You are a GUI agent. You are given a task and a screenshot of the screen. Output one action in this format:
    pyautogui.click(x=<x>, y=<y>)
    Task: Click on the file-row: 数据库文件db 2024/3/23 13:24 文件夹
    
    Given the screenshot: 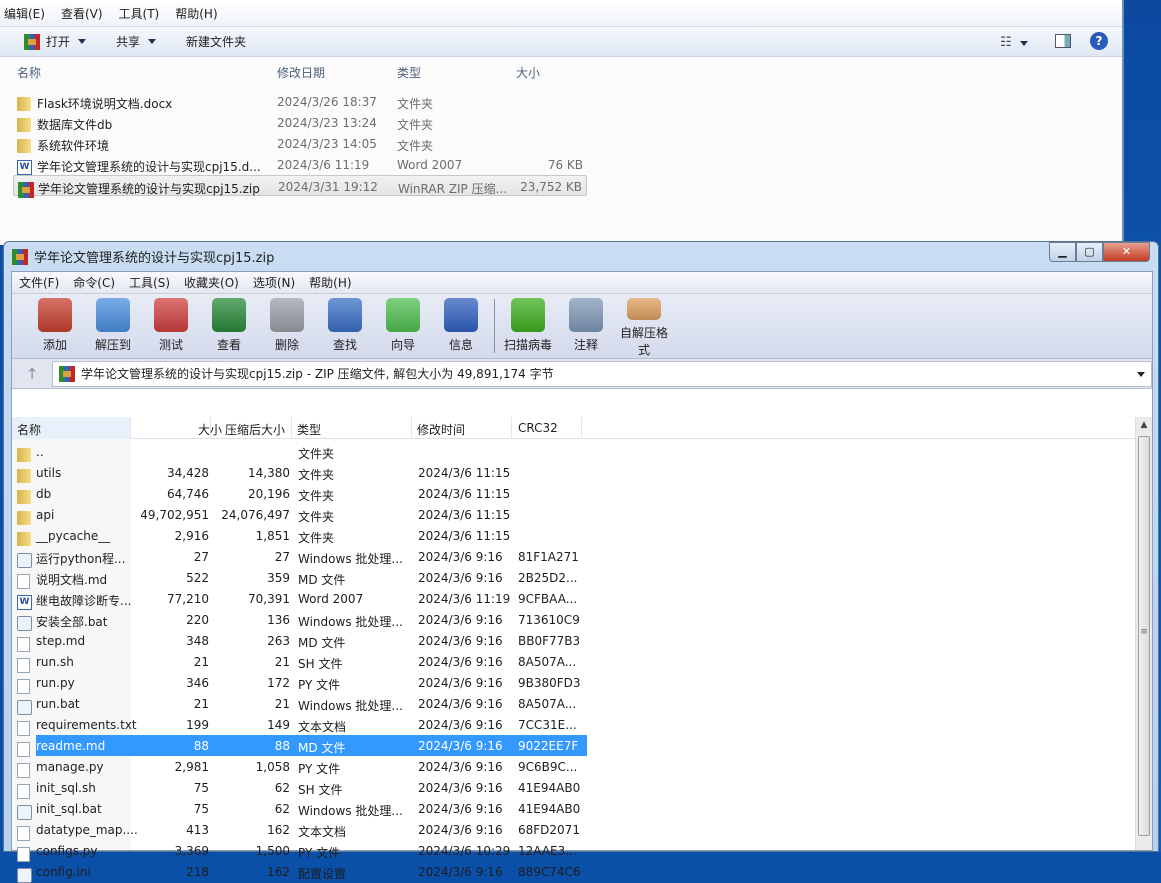 What is the action you would take?
    pyautogui.click(x=300, y=122)
    